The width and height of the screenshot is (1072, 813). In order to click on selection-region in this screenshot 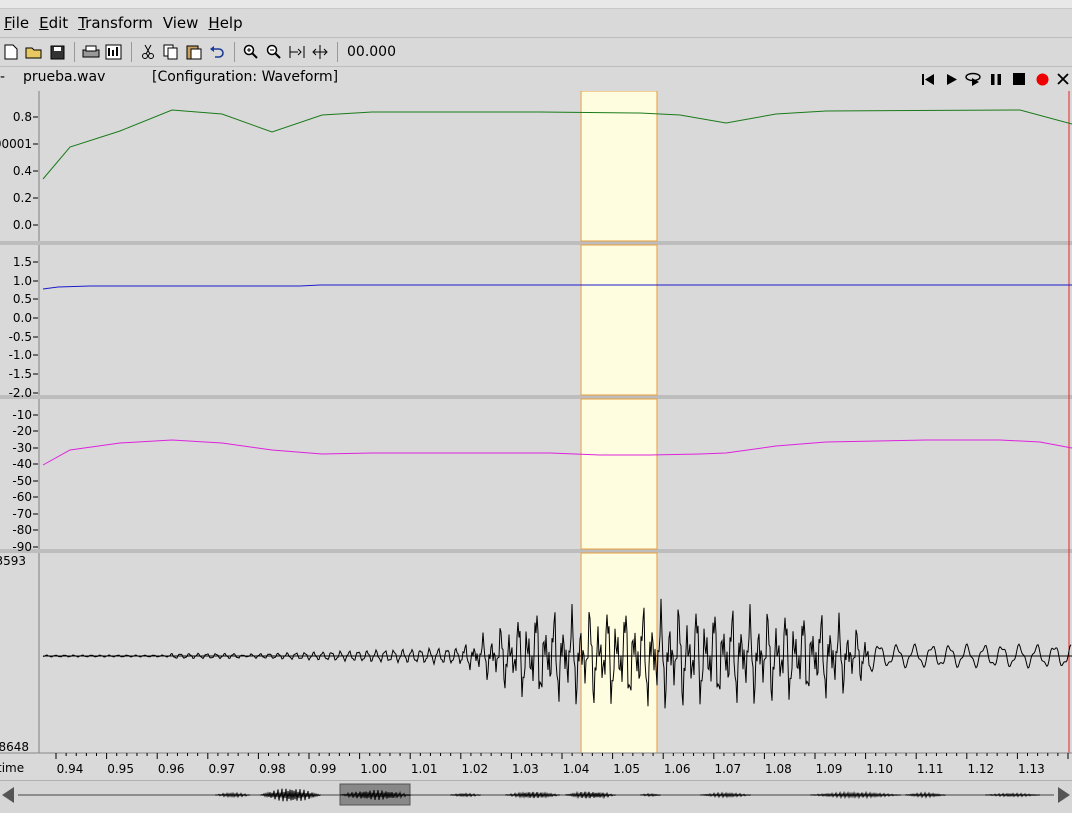, I will do `click(619, 474)`.